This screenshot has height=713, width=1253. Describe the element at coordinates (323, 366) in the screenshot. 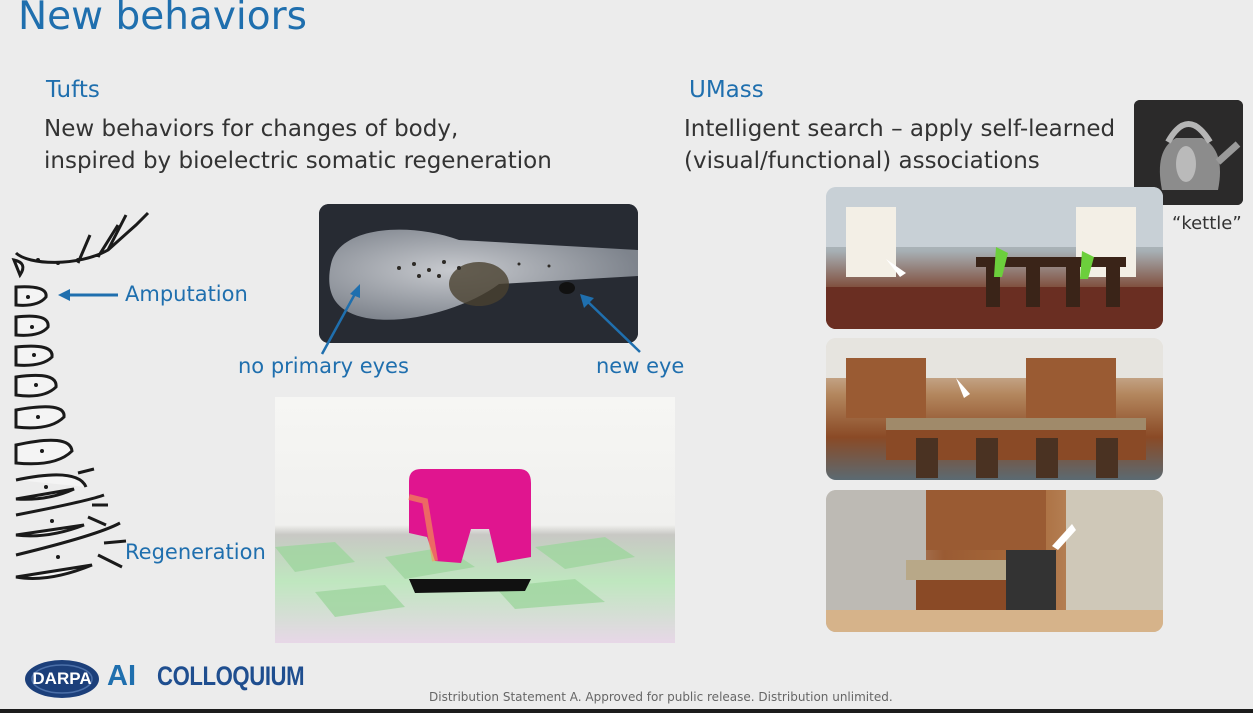

I see `no-primary-eyes-label: no primary eyes` at that location.